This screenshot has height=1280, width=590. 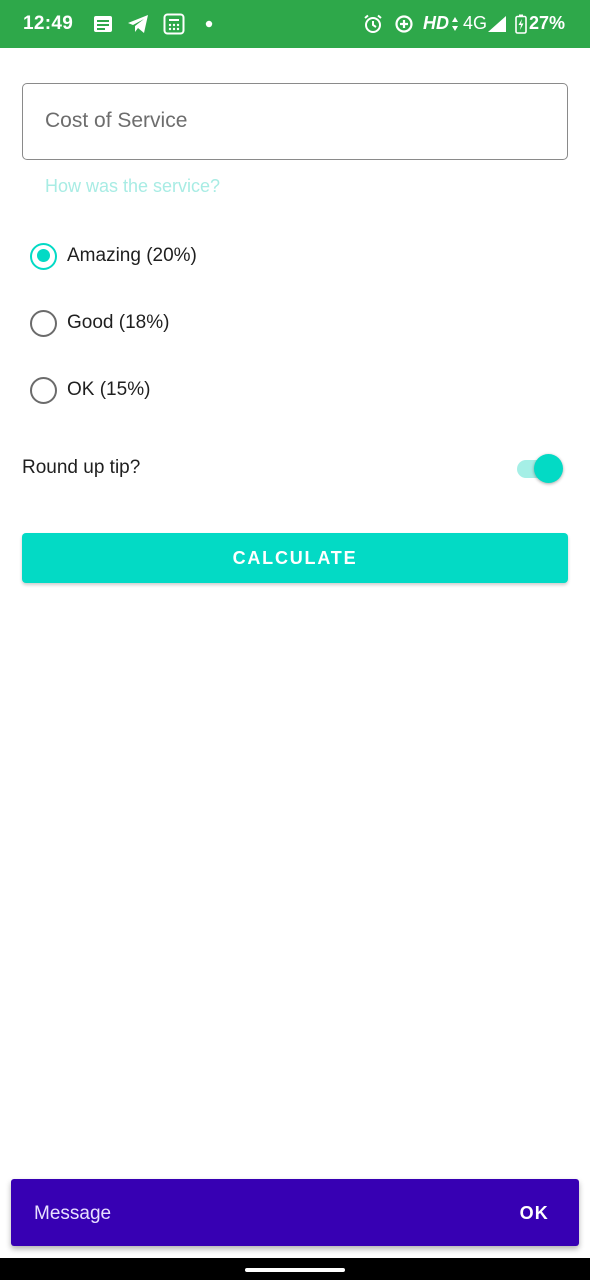 What do you see at coordinates (48, 23) in the screenshot?
I see `status-time: 12:49` at bounding box center [48, 23].